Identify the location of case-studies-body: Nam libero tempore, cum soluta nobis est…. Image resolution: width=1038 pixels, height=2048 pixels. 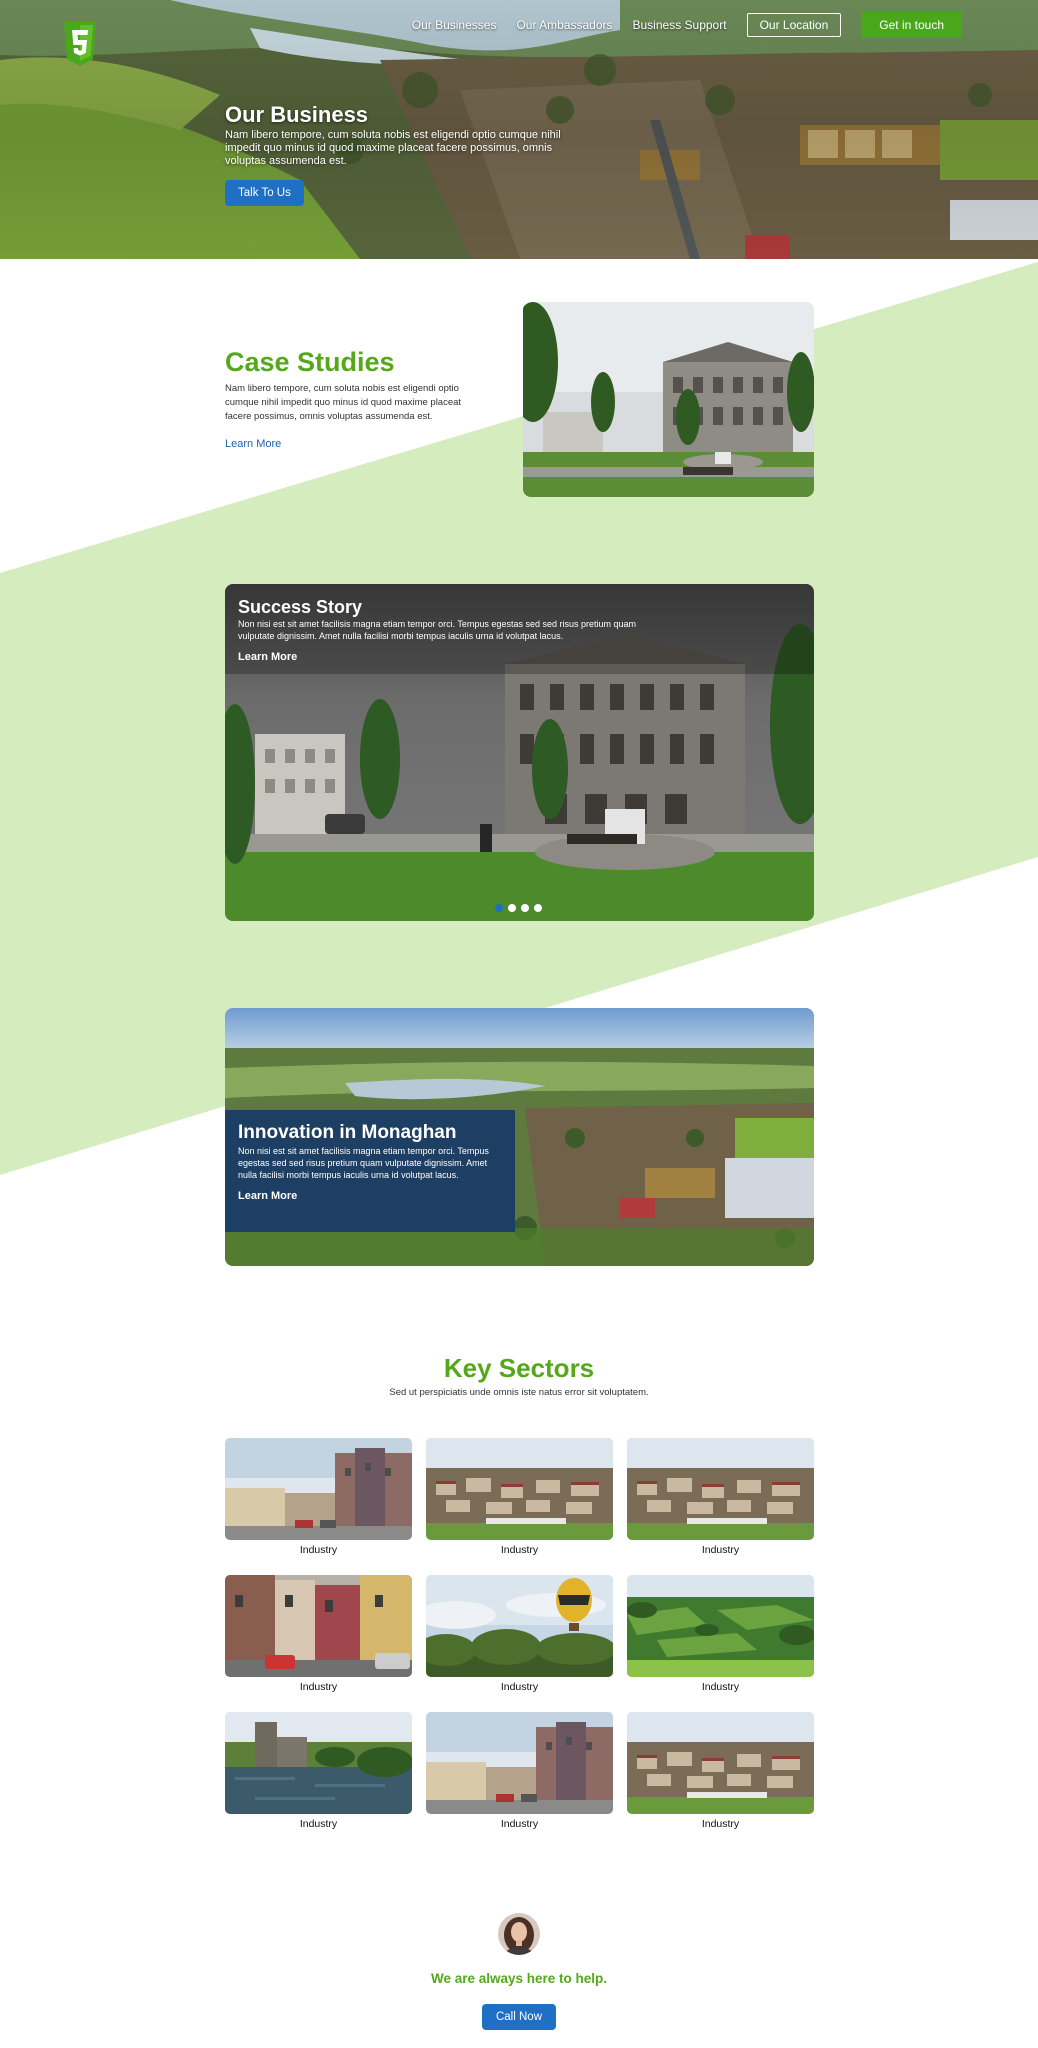
(343, 402).